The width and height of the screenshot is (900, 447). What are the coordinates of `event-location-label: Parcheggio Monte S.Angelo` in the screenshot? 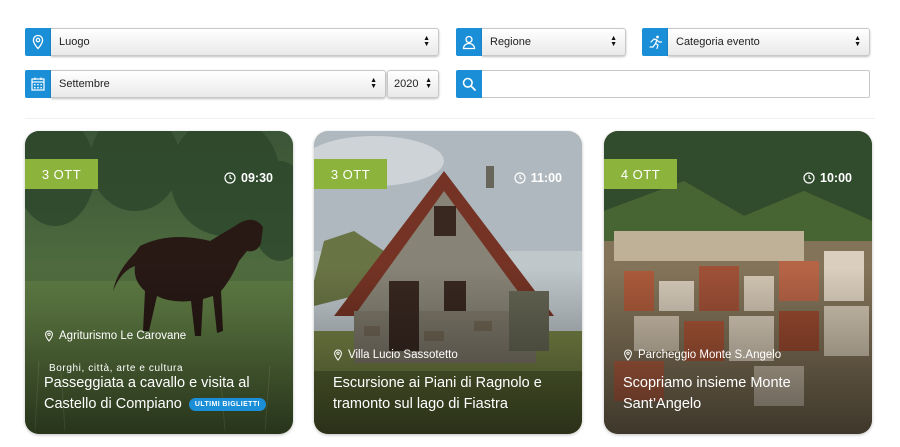 It's located at (710, 355).